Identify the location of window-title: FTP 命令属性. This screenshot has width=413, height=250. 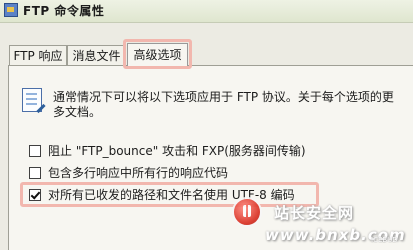
(64, 11).